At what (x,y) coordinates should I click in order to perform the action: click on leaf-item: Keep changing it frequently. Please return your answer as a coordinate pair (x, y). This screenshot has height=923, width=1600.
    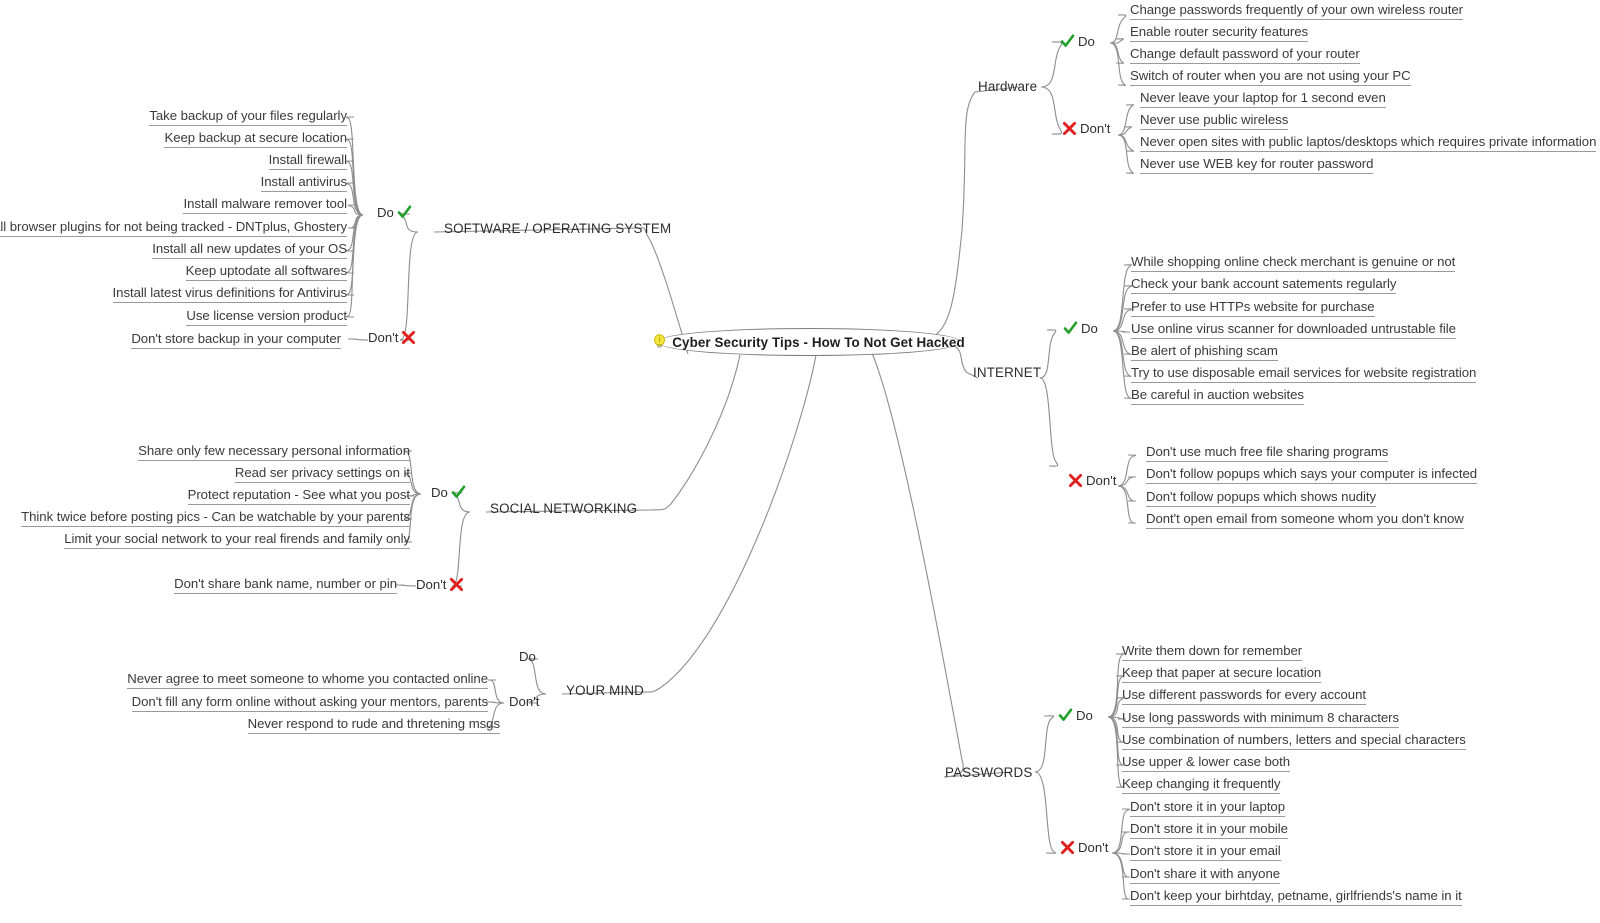
    Looking at the image, I should click on (1201, 785).